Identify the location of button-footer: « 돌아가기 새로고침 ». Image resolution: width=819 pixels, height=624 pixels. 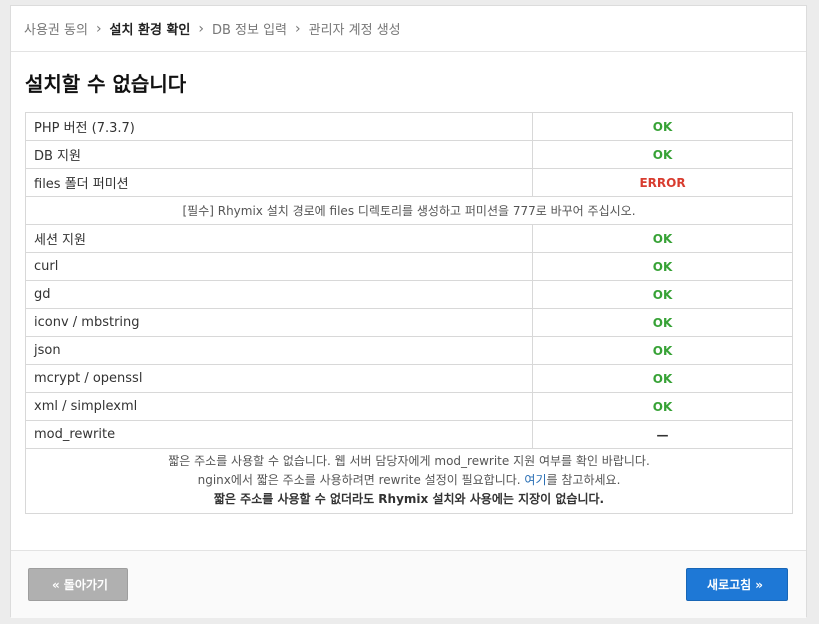
(408, 584).